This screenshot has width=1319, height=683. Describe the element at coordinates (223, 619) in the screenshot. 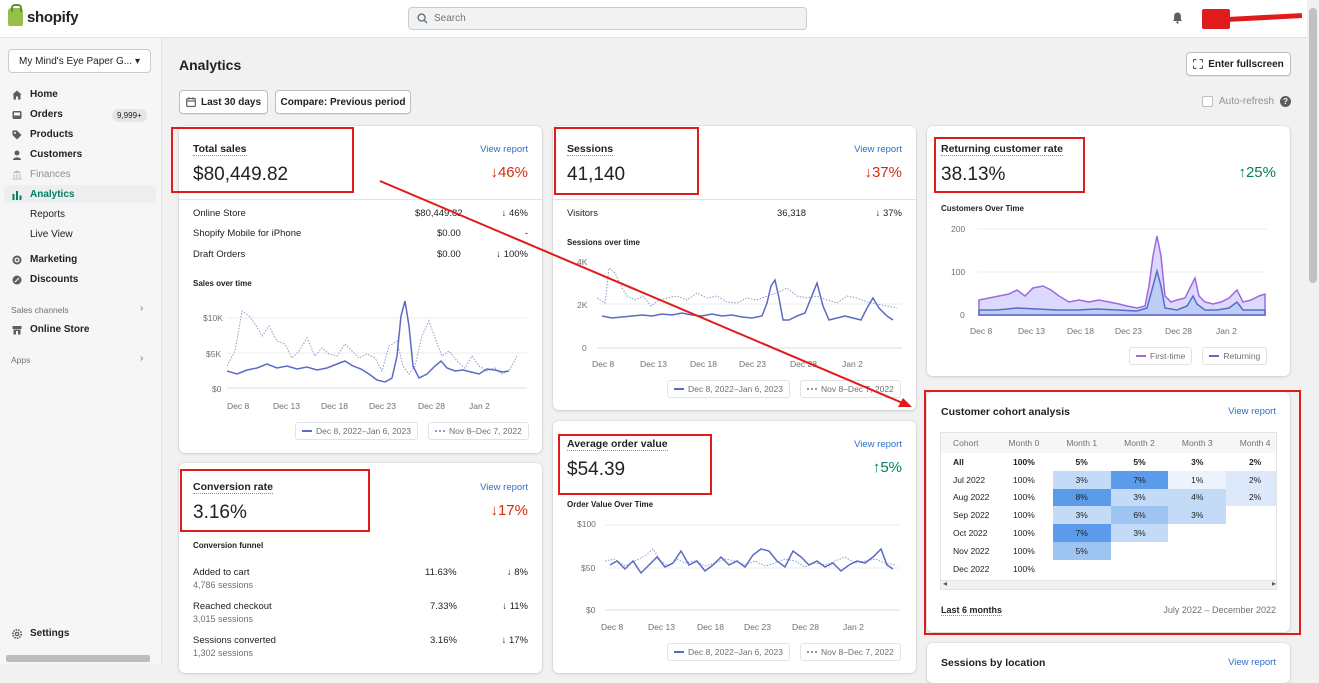

I see `funnel-step-sessions: 3,015 sessions` at that location.